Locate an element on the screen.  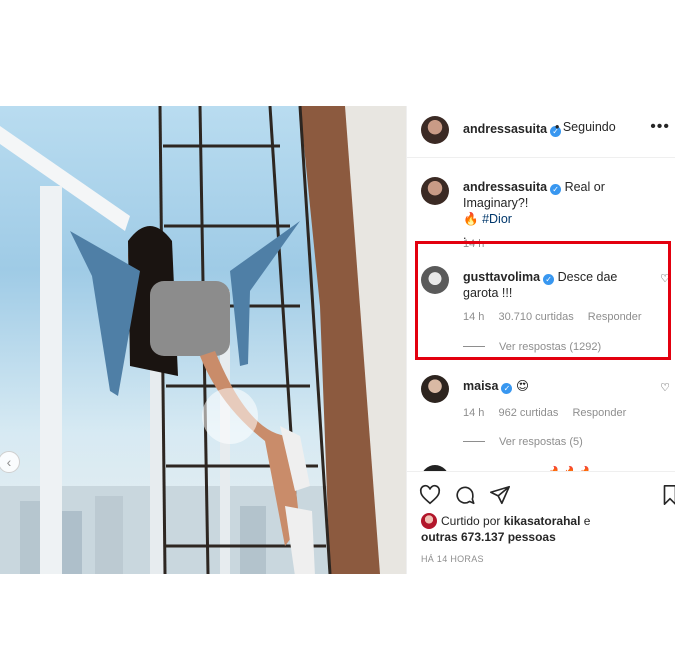
send-icon is located at coordinates (500, 495).